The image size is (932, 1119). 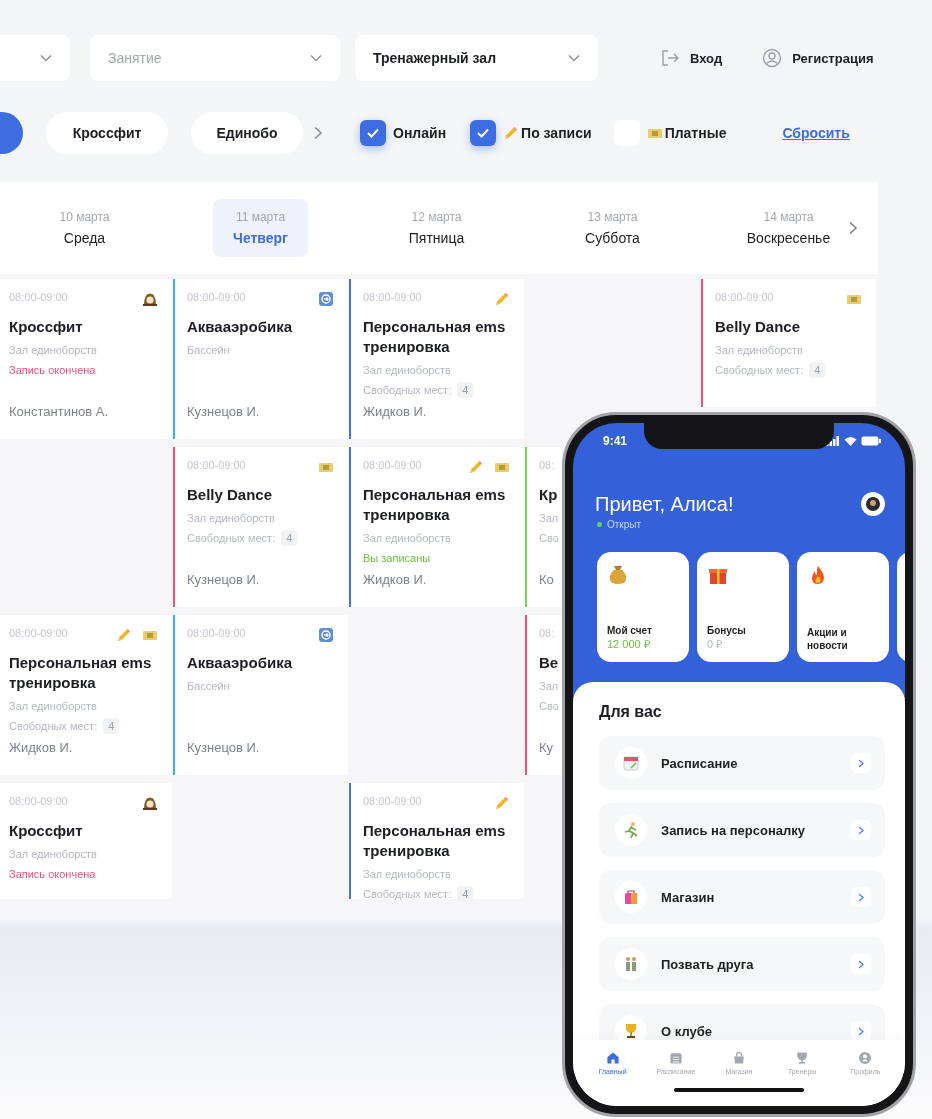 I want to click on pencil-icon, so click(x=511, y=133).